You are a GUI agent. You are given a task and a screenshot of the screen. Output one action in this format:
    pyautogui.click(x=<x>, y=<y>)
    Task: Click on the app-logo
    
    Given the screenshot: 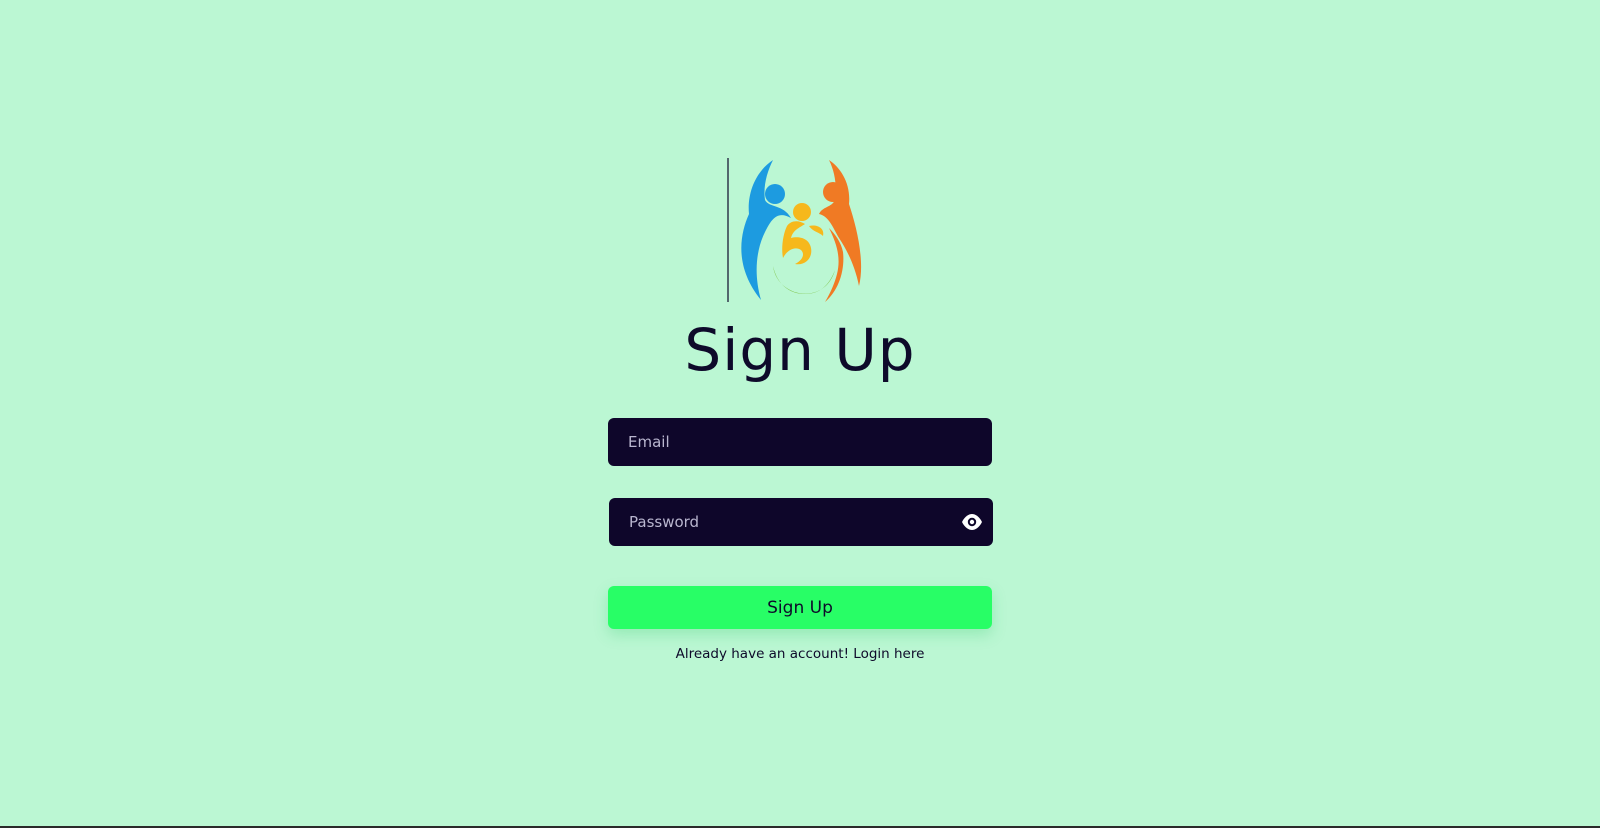 What is the action you would take?
    pyautogui.click(x=800, y=231)
    